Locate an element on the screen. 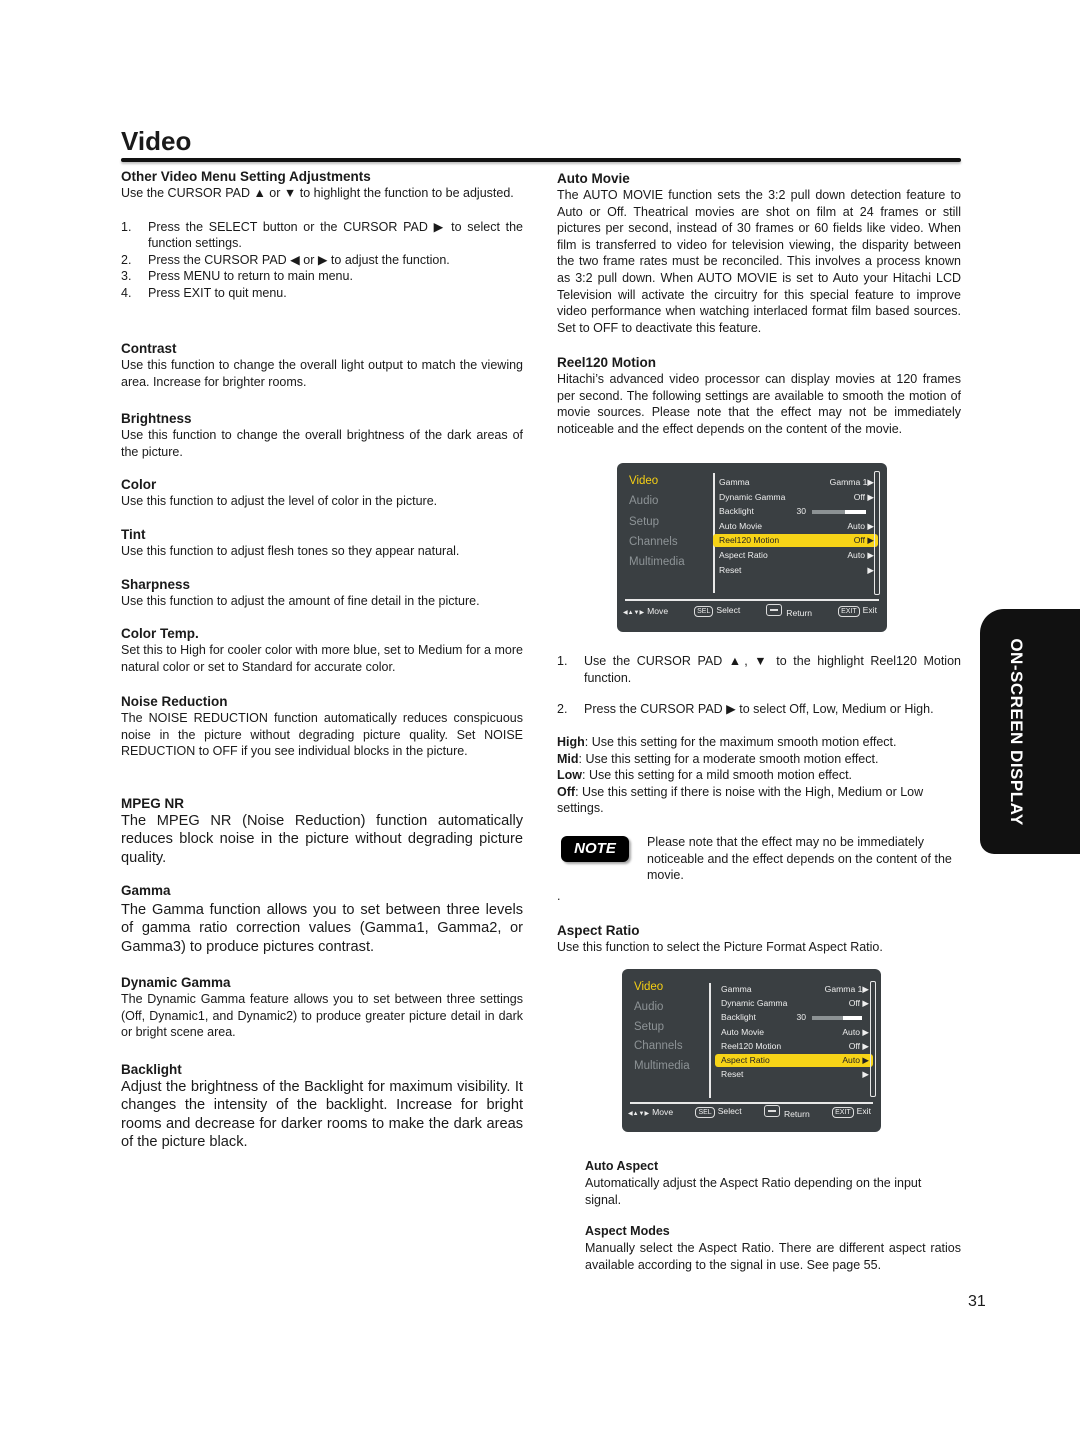 The image size is (1080, 1440). move-arrows-icon: ◀▲▼▶ is located at coordinates (639, 1114).